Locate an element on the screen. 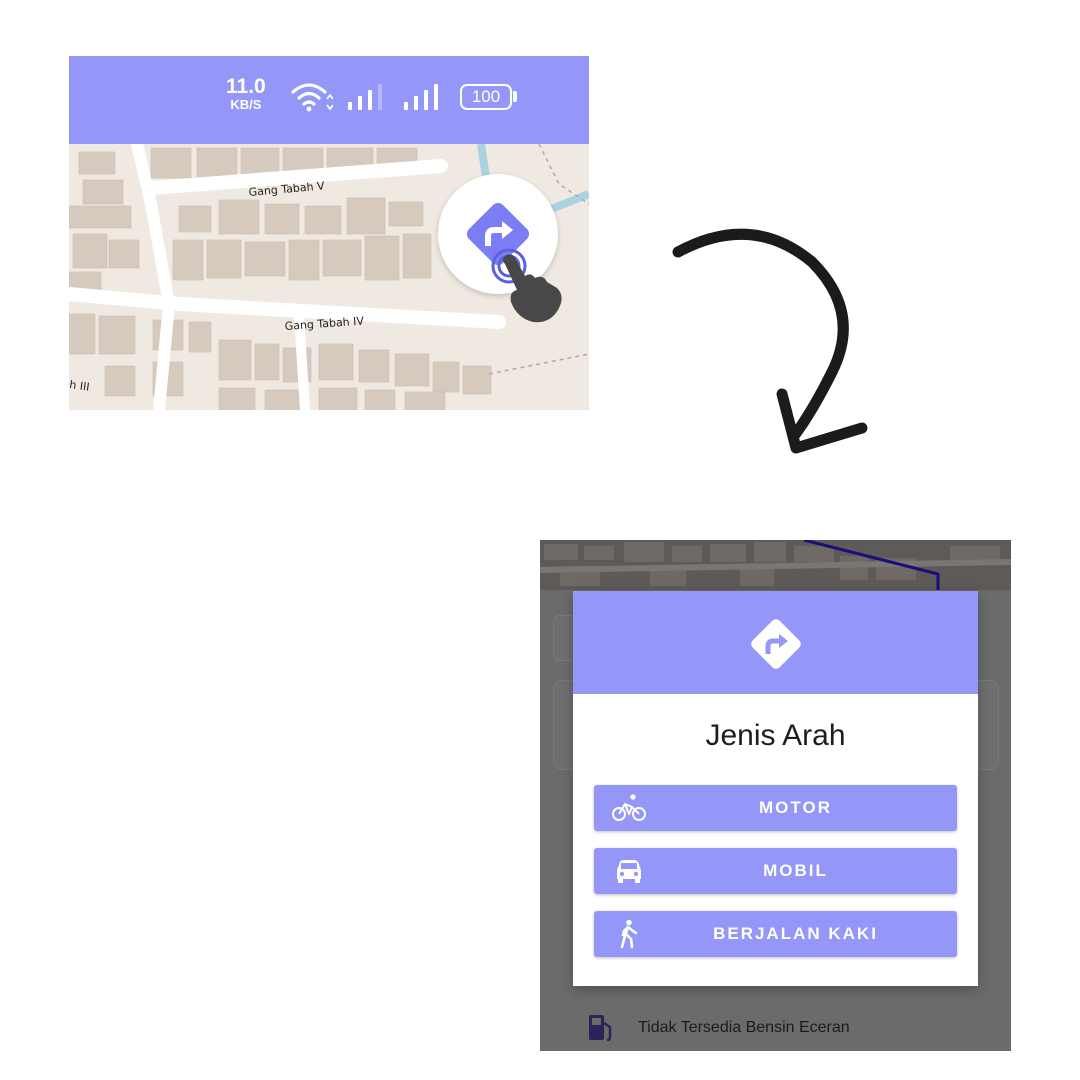 The height and width of the screenshot is (1080, 1080). curved-arrow-icon is located at coordinates (770, 341).